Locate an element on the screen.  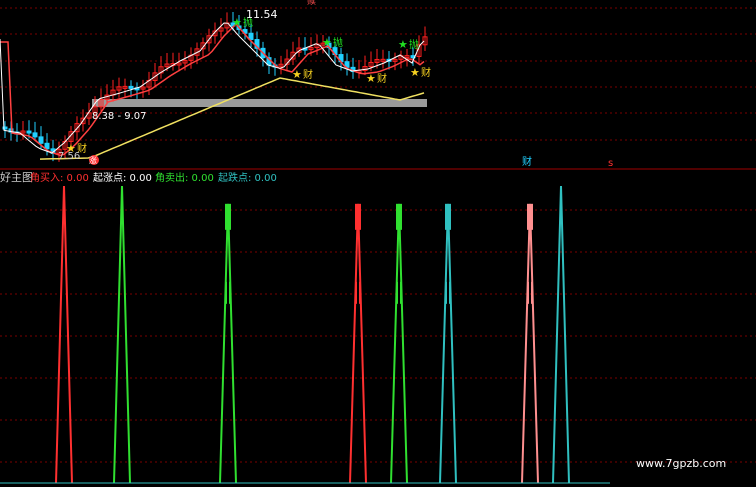
zhang-marker: 涨 is located at coordinates (94, 160).